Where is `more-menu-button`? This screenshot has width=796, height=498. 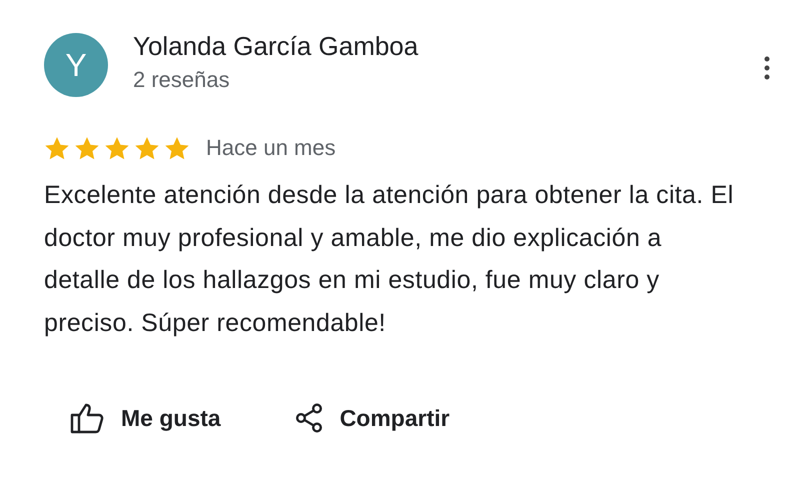 more-menu-button is located at coordinates (767, 68).